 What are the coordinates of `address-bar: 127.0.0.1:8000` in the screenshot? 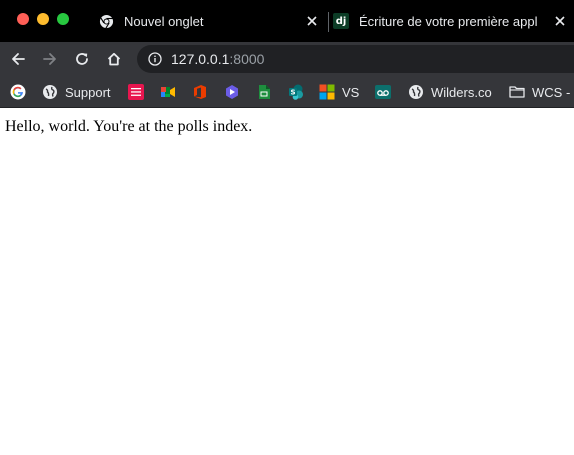 It's located at (355, 59).